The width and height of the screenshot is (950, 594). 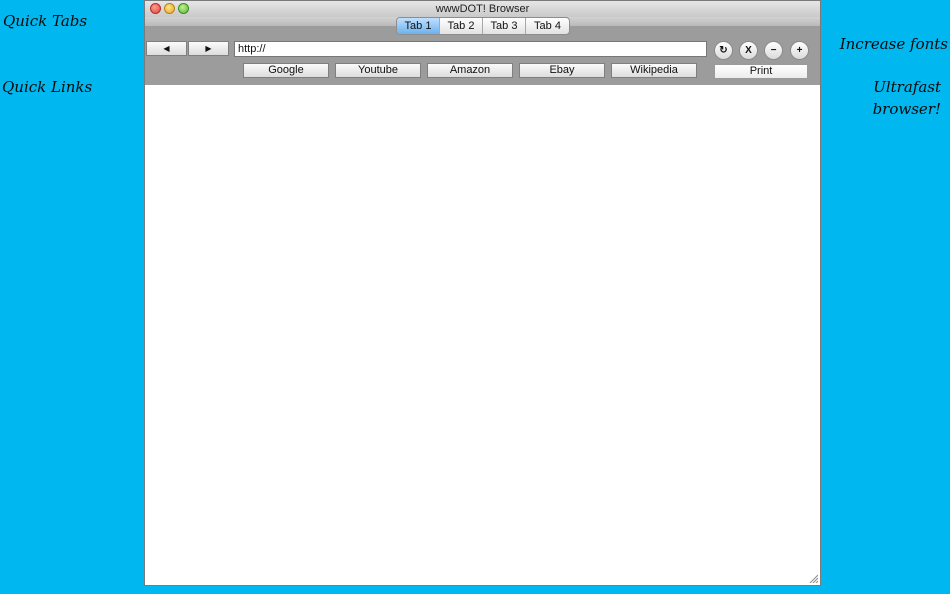 I want to click on callout-ultrafast-browser: Ultrafast browser!, so click(x=907, y=98).